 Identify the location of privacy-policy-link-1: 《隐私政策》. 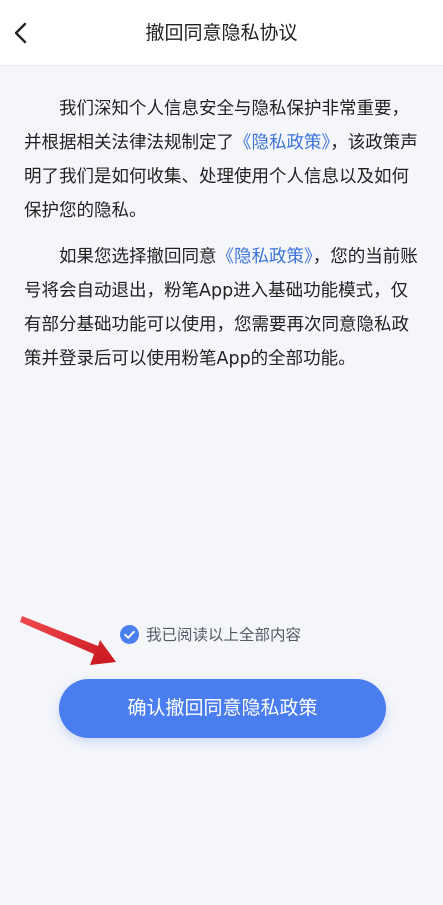
(282, 143).